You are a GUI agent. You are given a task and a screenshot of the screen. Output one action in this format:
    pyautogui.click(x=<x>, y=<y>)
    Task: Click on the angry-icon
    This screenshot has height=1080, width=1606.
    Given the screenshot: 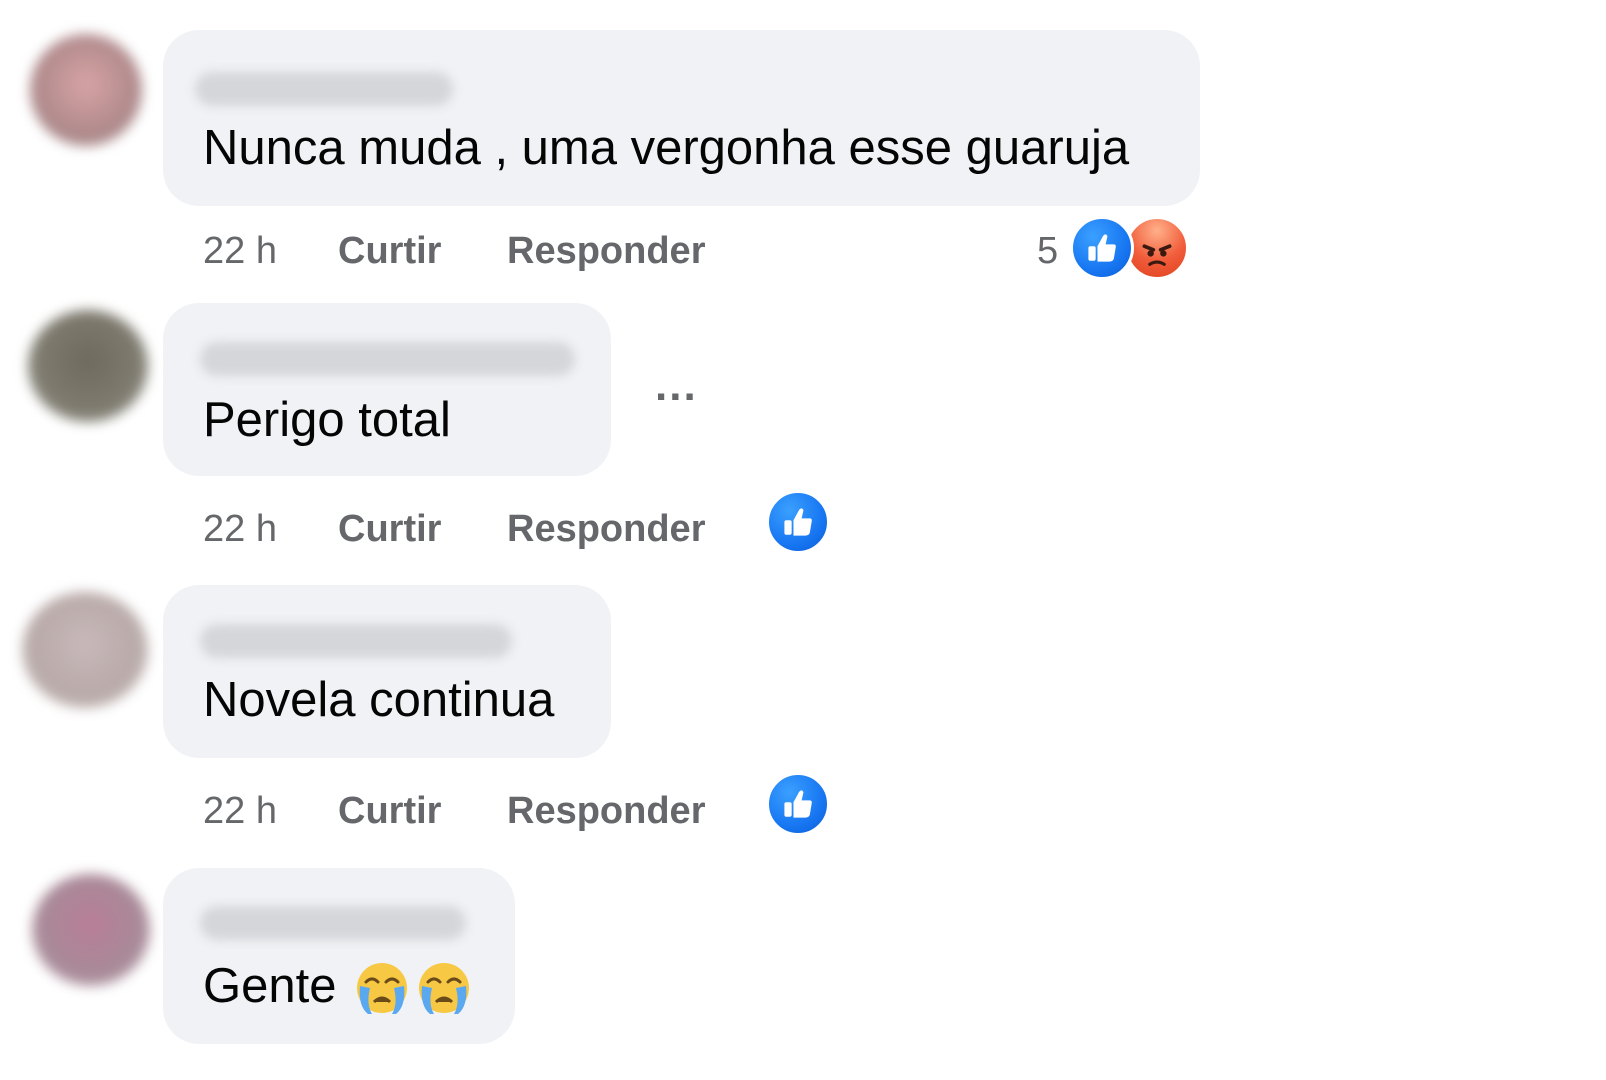 What is the action you would take?
    pyautogui.click(x=1157, y=248)
    